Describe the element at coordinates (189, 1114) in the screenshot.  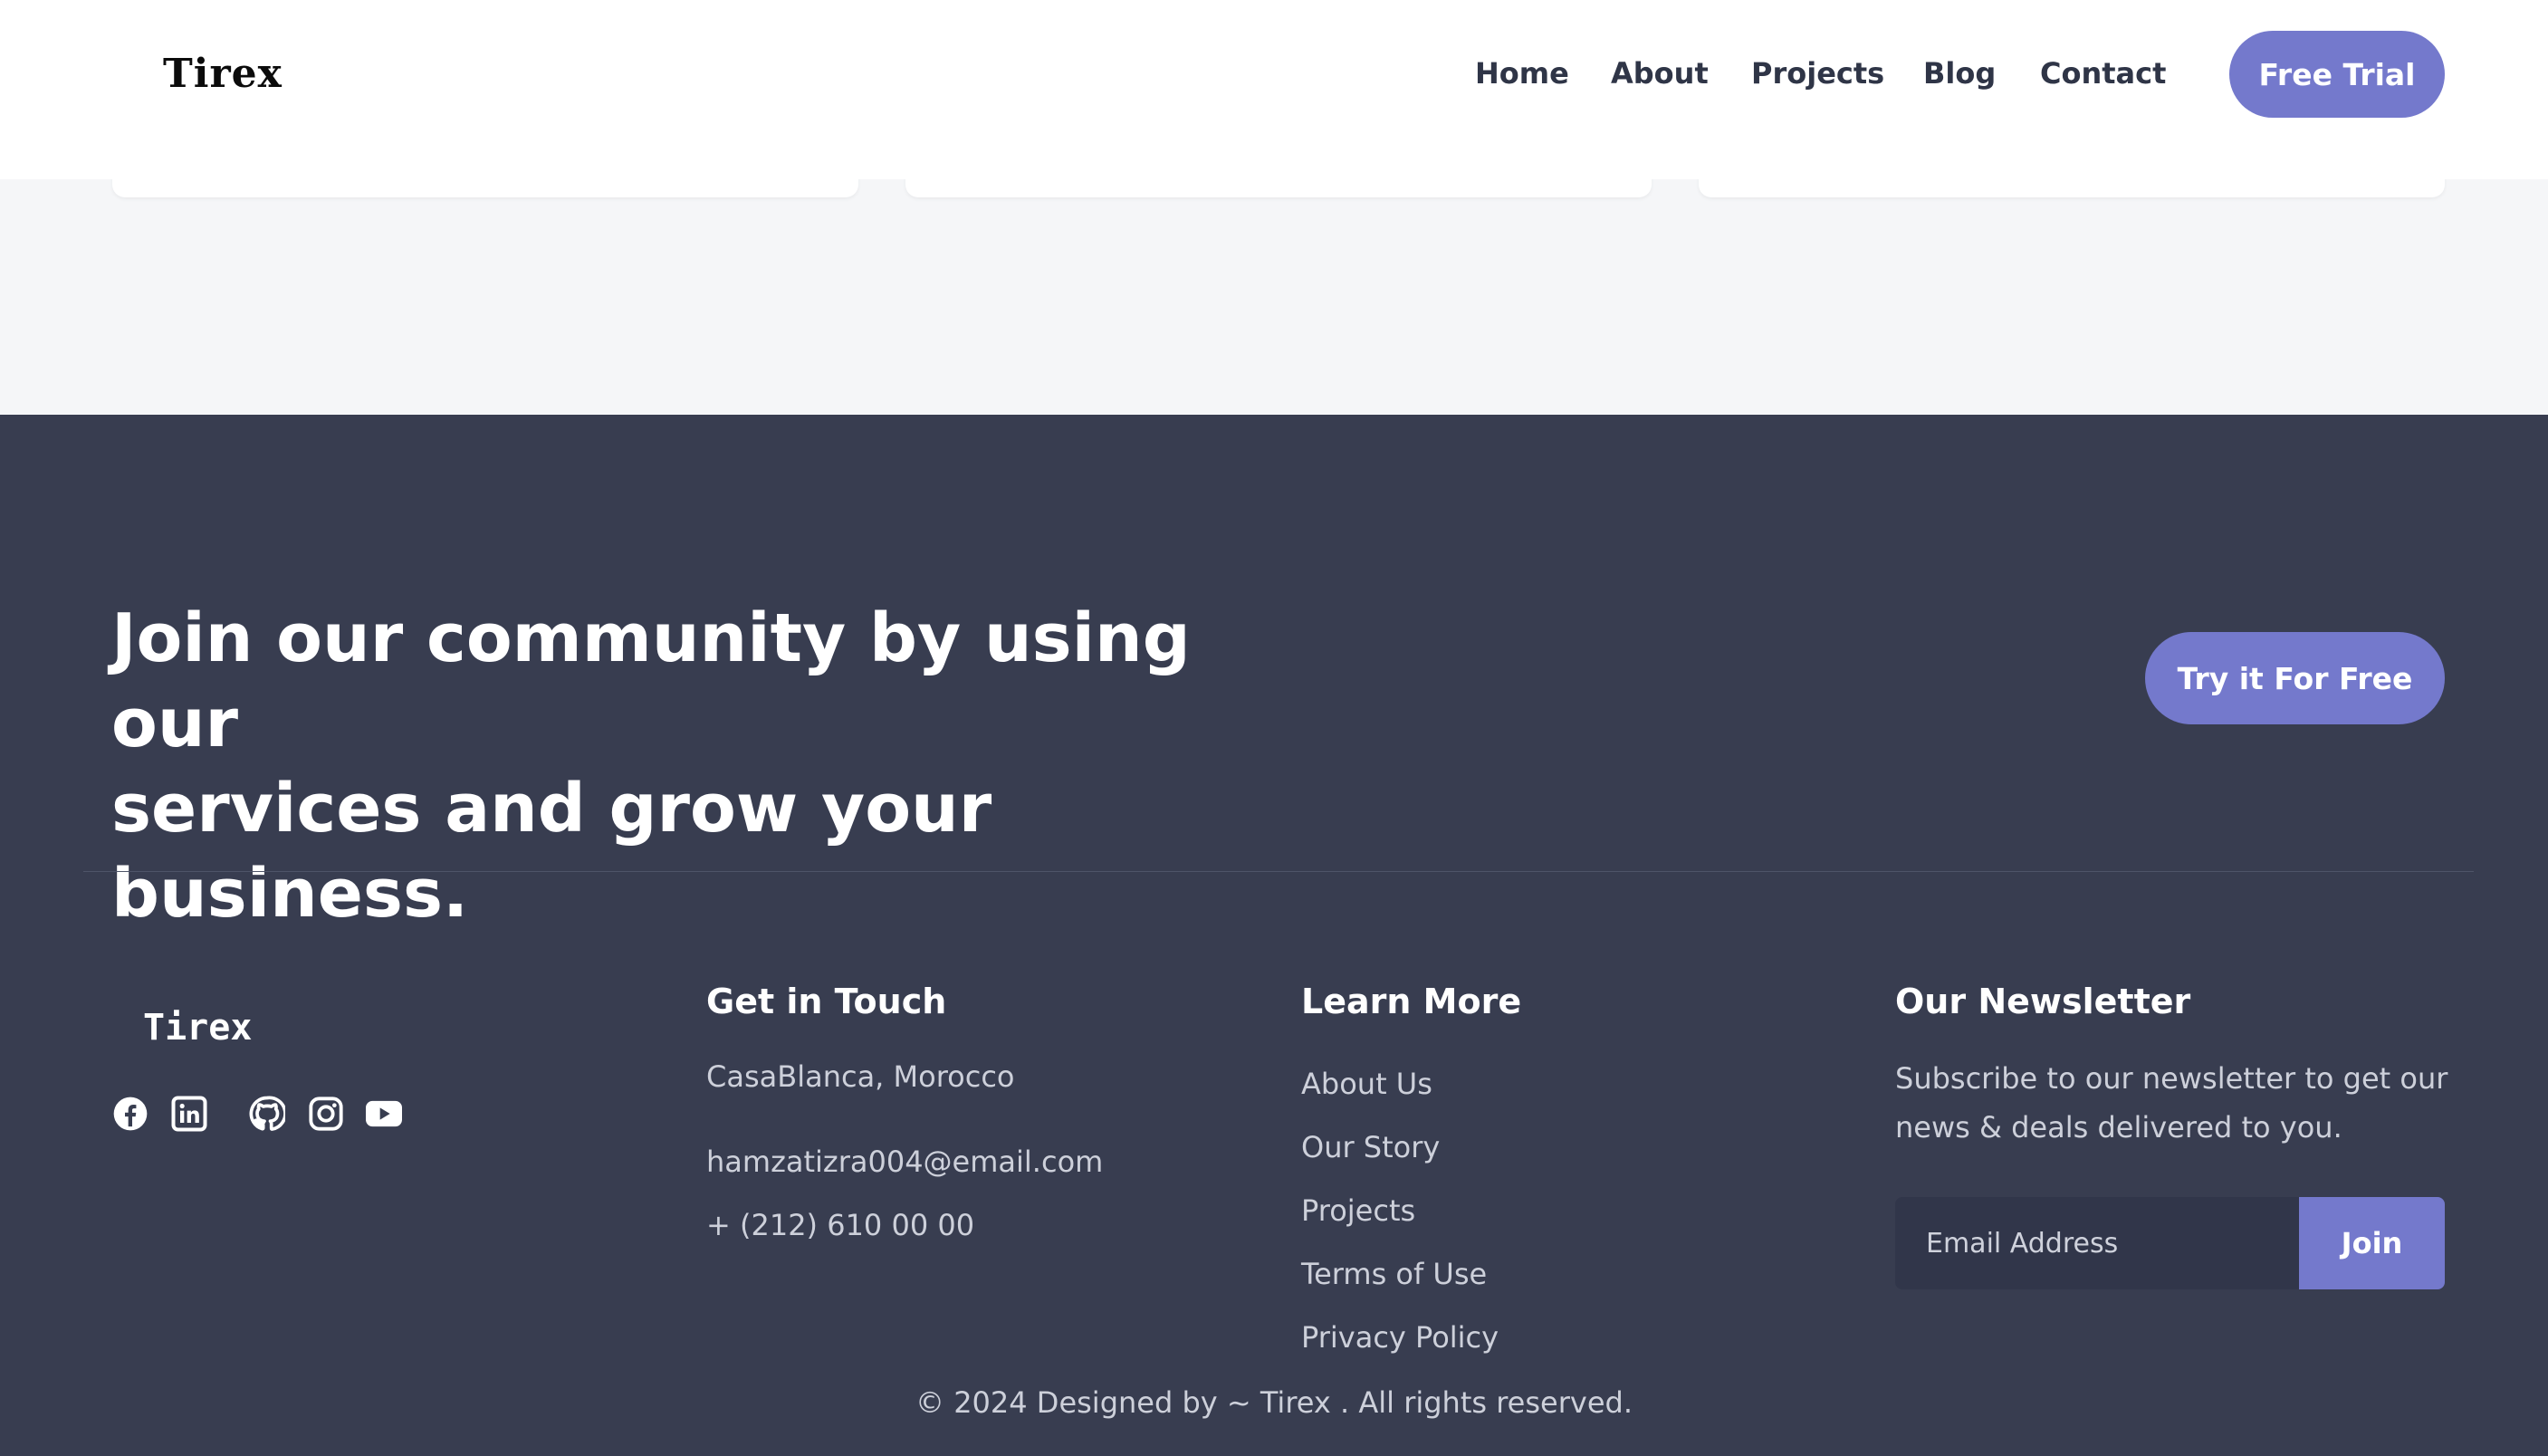
I see `linkedin-icon` at that location.